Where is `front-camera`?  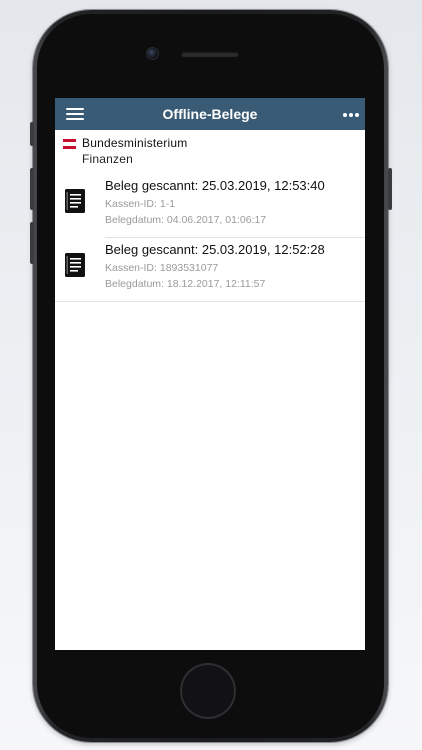 front-camera is located at coordinates (152, 53).